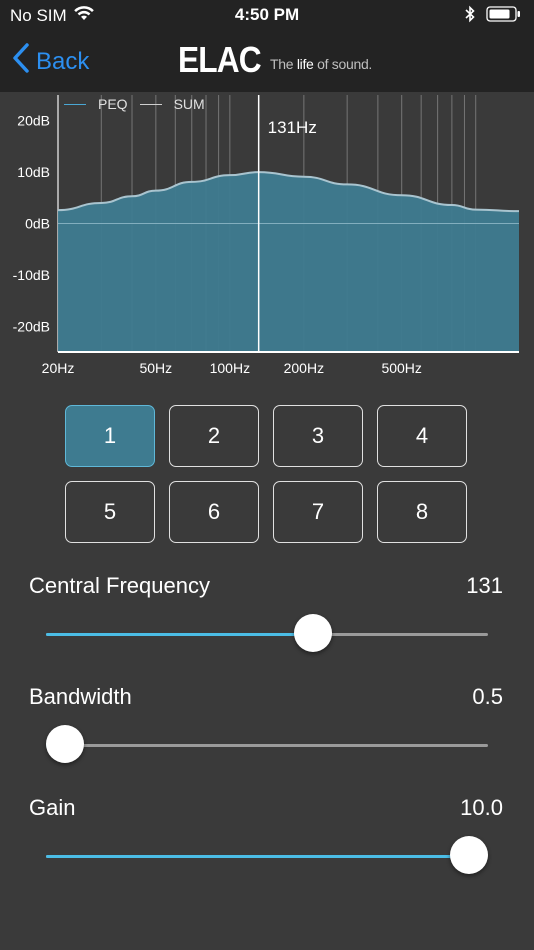 Image resolution: width=534 pixels, height=950 pixels. What do you see at coordinates (58, 368) in the screenshot?
I see `x-tick-label: 20Hz` at bounding box center [58, 368].